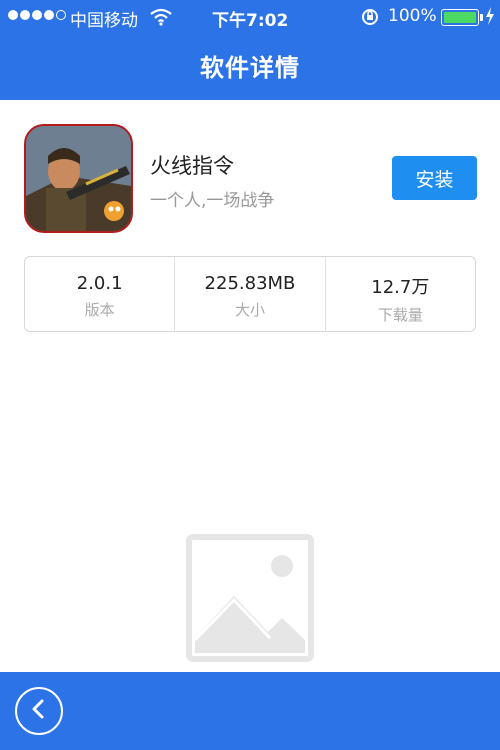 The image size is (500, 750). What do you see at coordinates (249, 310) in the screenshot?
I see `stat-label: 大小` at bounding box center [249, 310].